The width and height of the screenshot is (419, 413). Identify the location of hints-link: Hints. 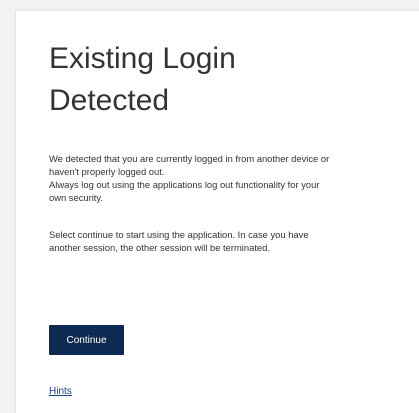
(60, 392).